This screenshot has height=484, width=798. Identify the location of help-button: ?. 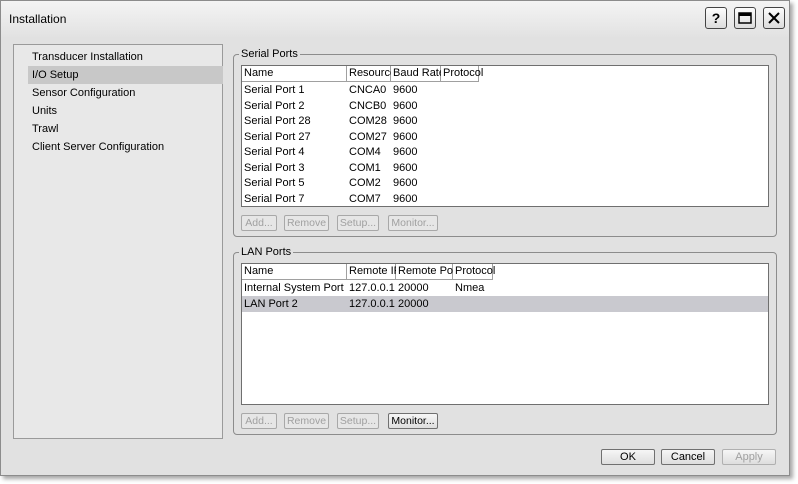
(716, 18).